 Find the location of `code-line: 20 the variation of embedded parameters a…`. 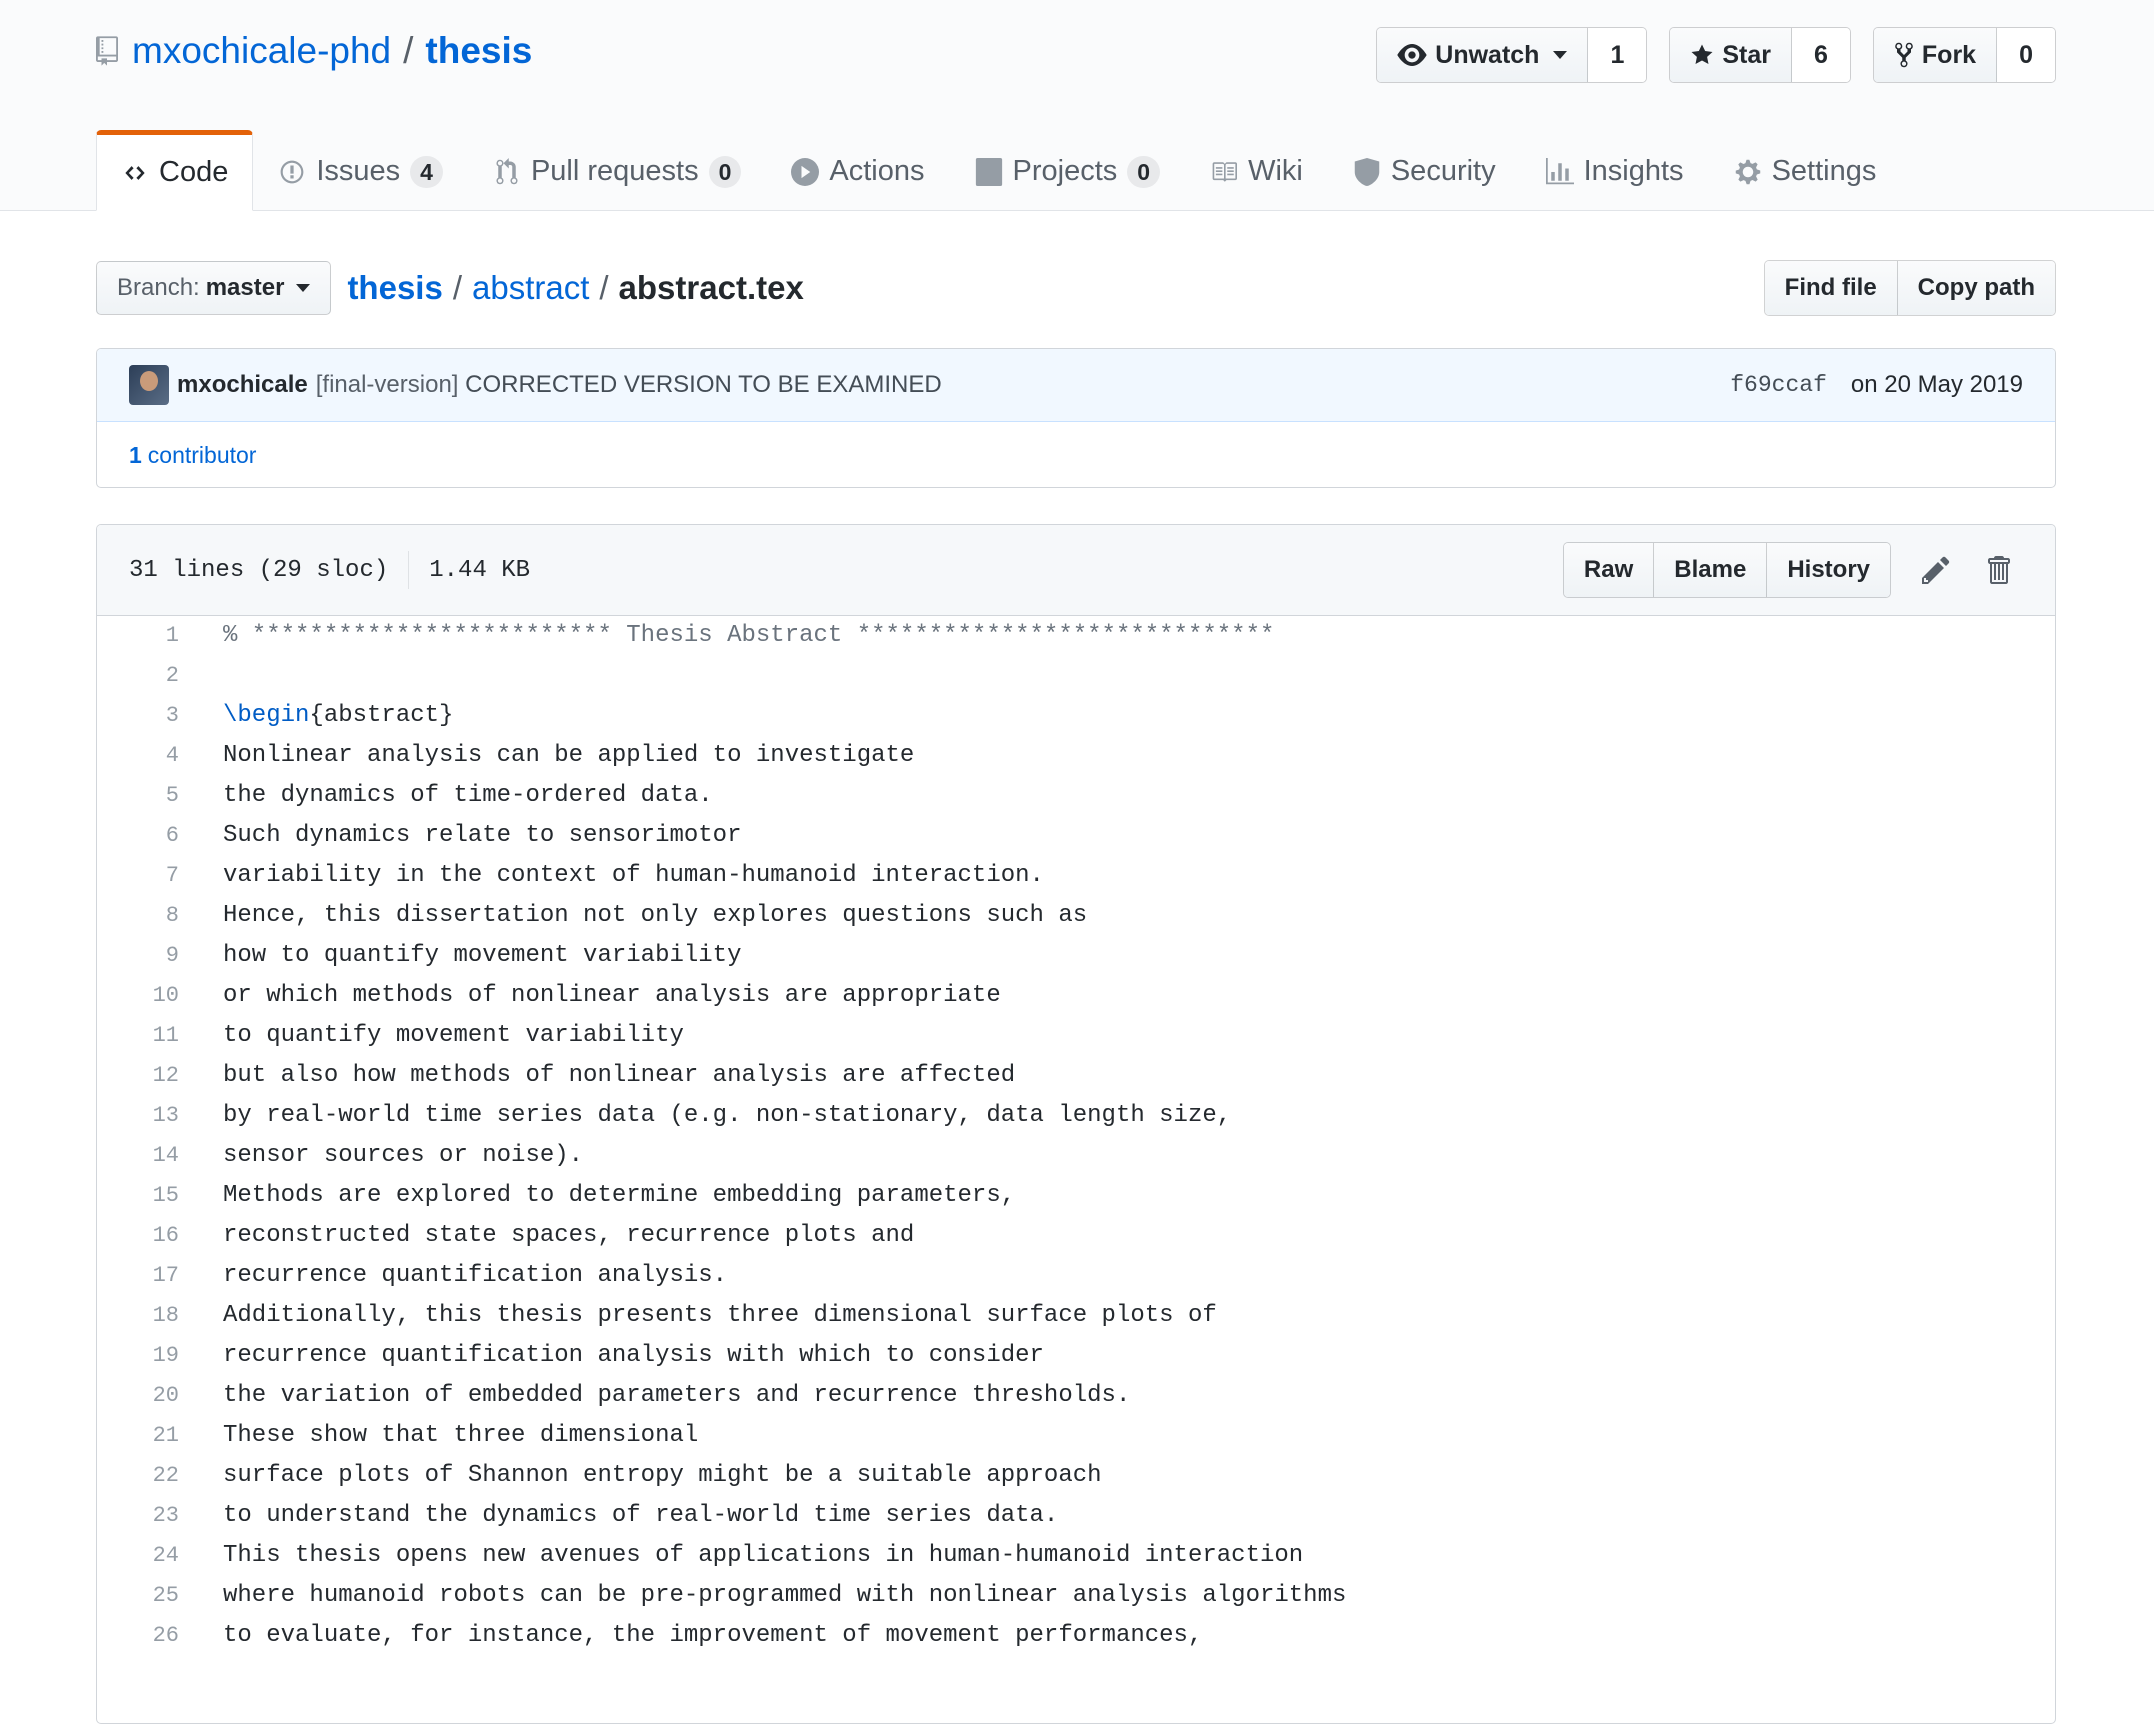

code-line: 20 the variation of embedded parameters a… is located at coordinates (1076, 1396).